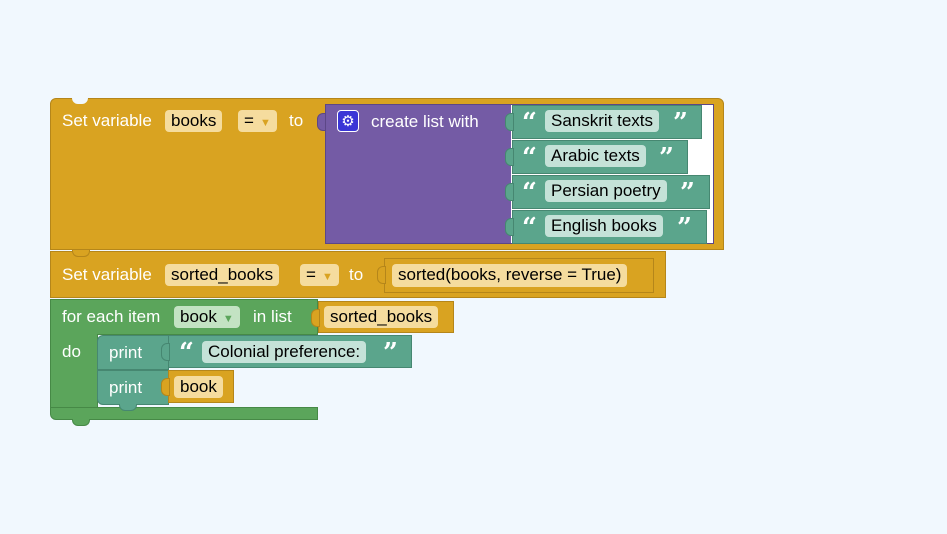 This screenshot has height=534, width=947. Describe the element at coordinates (606, 191) in the screenshot. I see `text-field-persian: Persian poetry` at that location.